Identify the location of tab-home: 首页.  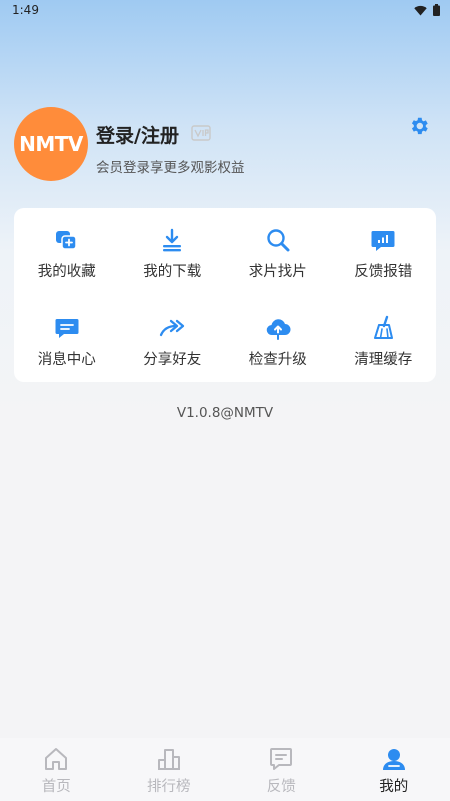
(56, 769).